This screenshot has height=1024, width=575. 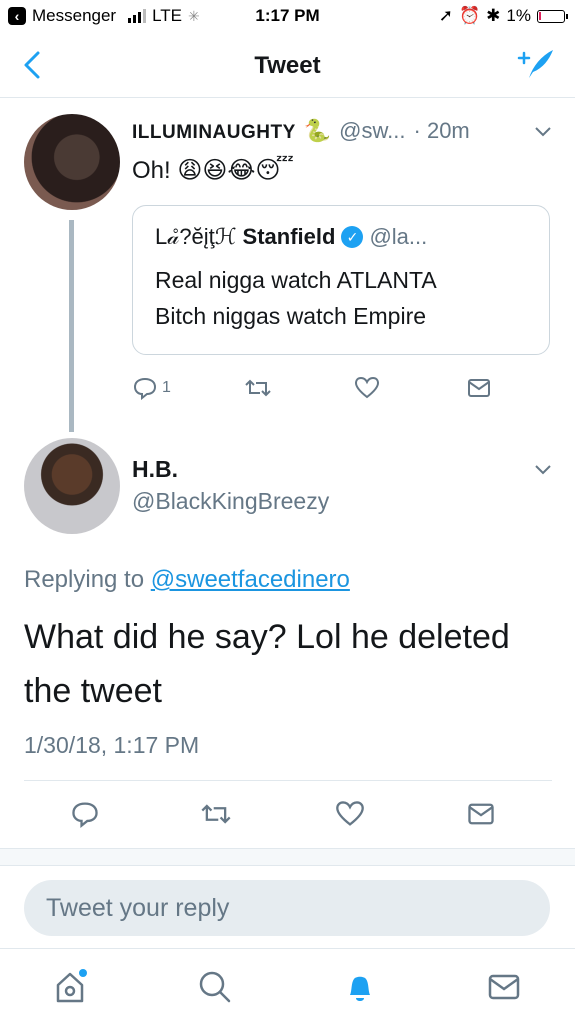 I want to click on replying-to: Replying to @sweetfacedinero, so click(x=187, y=580).